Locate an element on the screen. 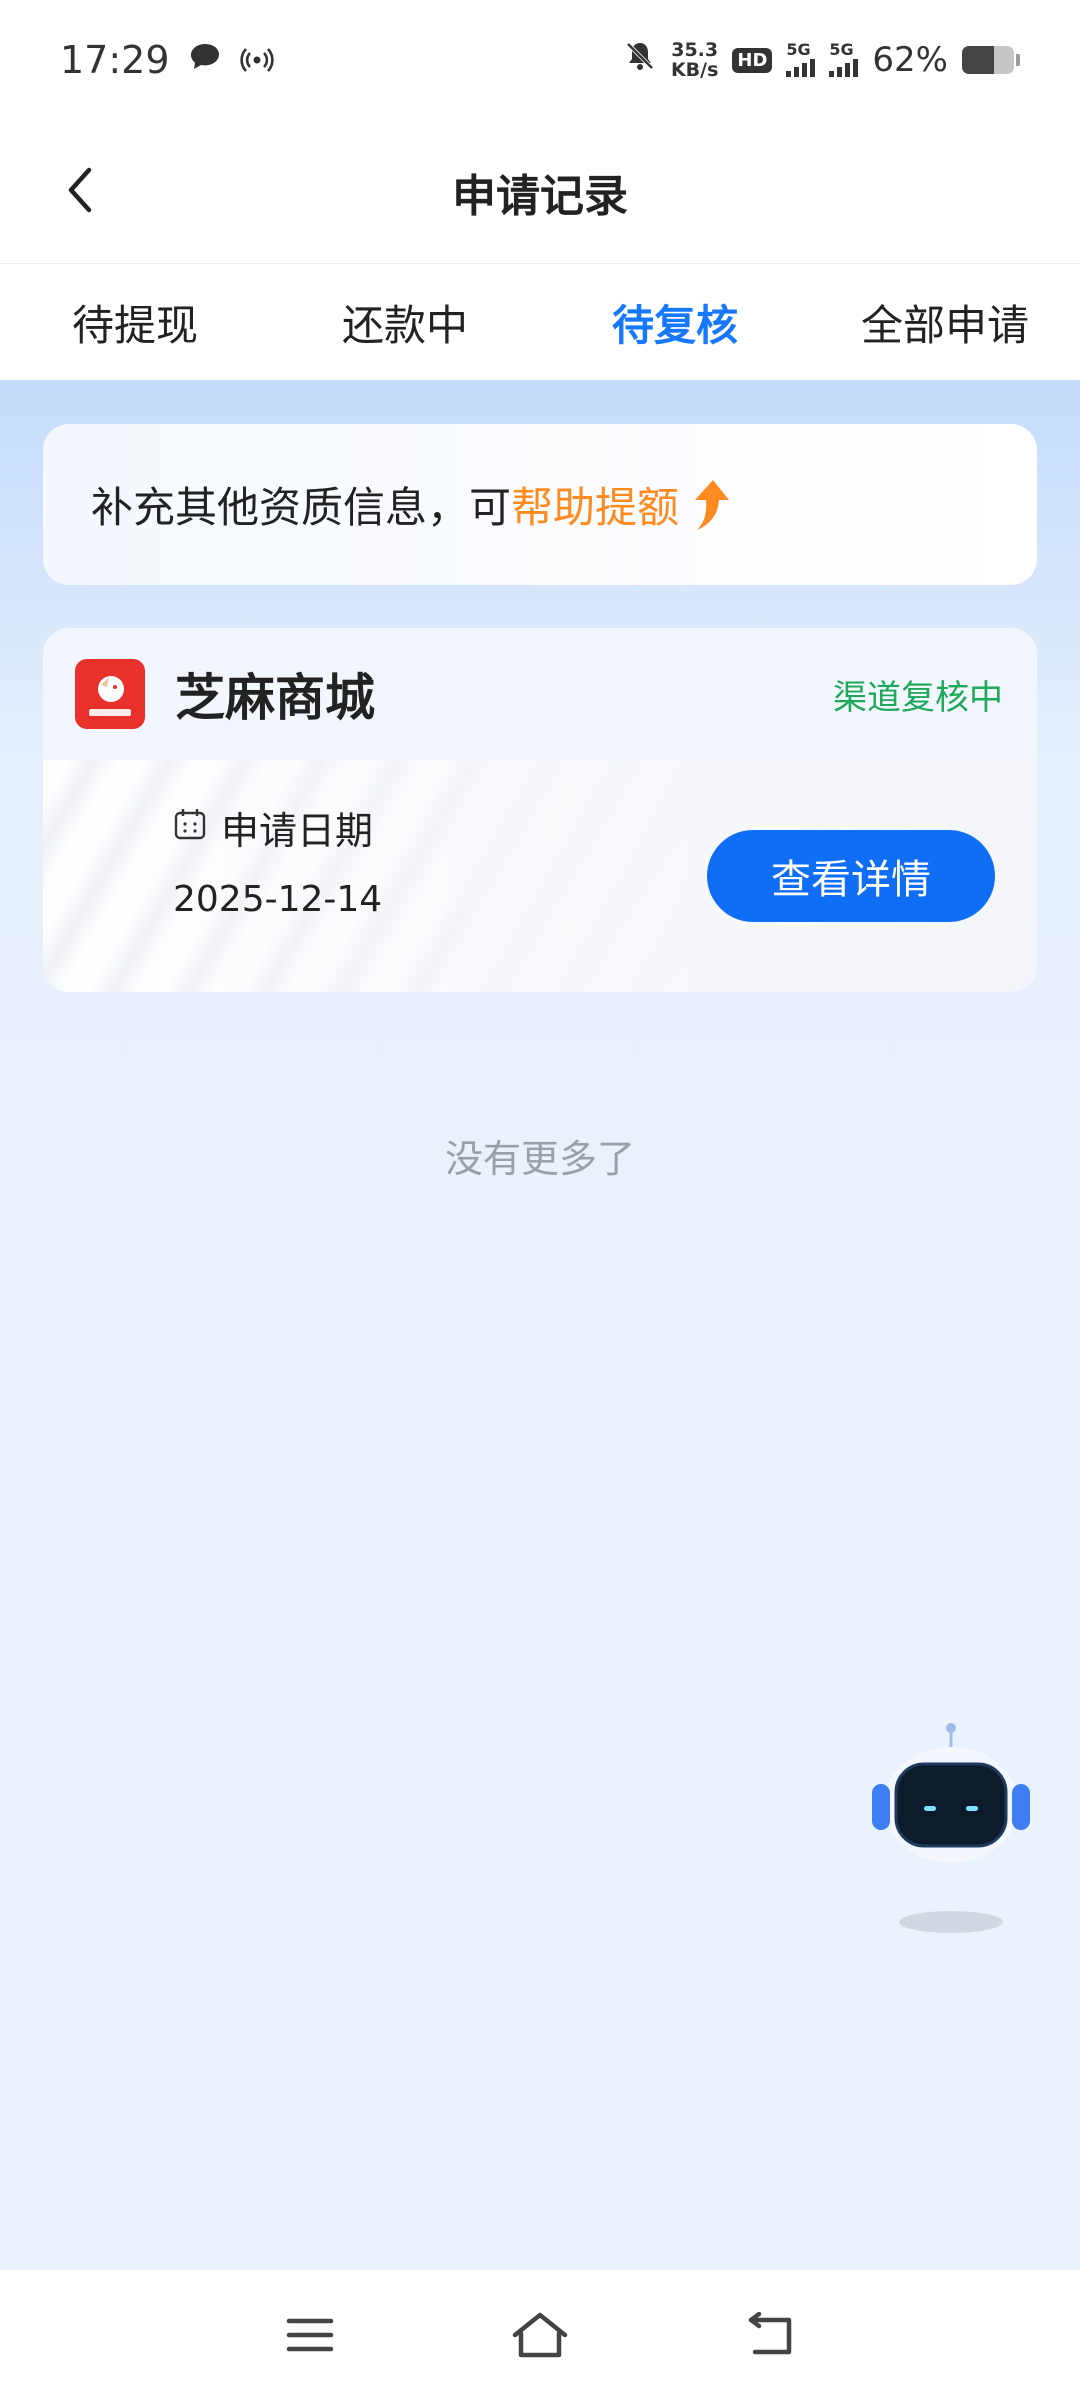 Image resolution: width=1080 pixels, height=2400 pixels. tab-bar: 待提现 还款中 待复核 全部申请 is located at coordinates (540, 322).